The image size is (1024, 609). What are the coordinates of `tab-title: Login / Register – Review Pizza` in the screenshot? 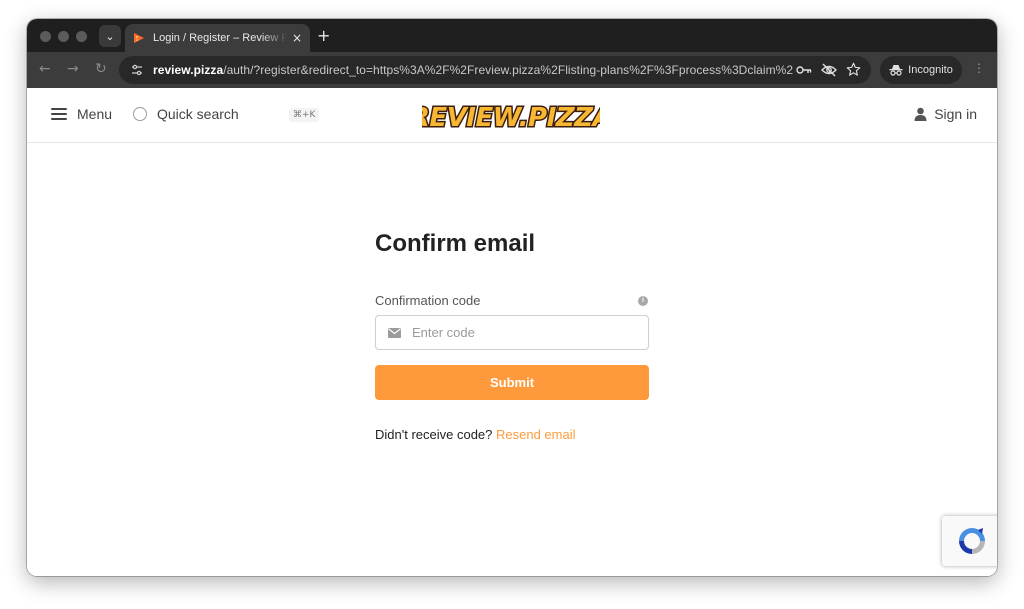 It's located at (220, 38).